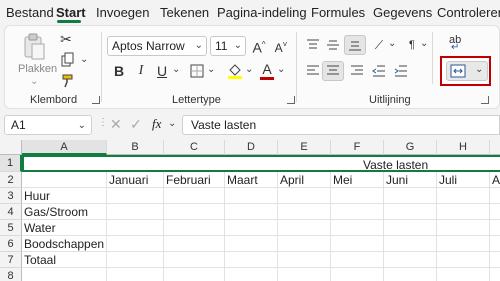 This screenshot has width=500, height=281. What do you see at coordinates (176, 69) in the screenshot?
I see `underline-chevron-icon: ⌄` at bounding box center [176, 69].